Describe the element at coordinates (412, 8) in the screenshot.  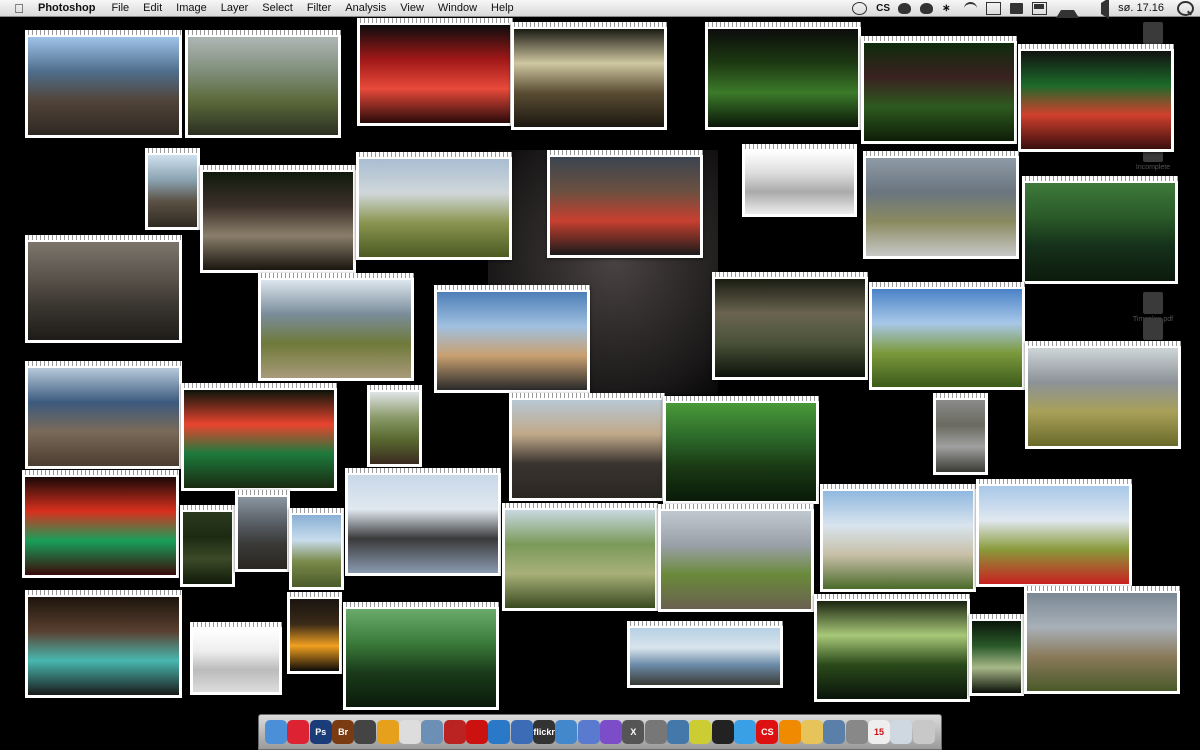
I see `menu-view: View` at that location.